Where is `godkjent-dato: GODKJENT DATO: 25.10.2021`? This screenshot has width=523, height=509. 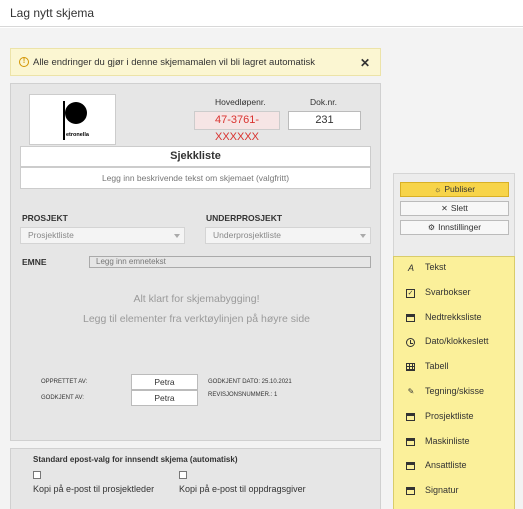 godkjent-dato: GODKJENT DATO: 25.10.2021 is located at coordinates (250, 382).